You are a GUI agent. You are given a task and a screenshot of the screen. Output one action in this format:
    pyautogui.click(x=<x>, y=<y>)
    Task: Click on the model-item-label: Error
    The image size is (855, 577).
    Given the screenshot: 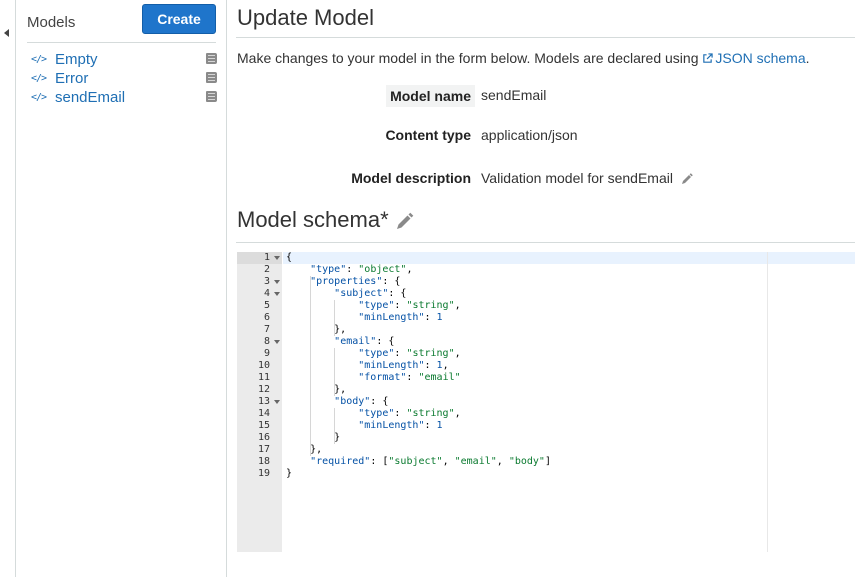 What is the action you would take?
    pyautogui.click(x=71, y=78)
    